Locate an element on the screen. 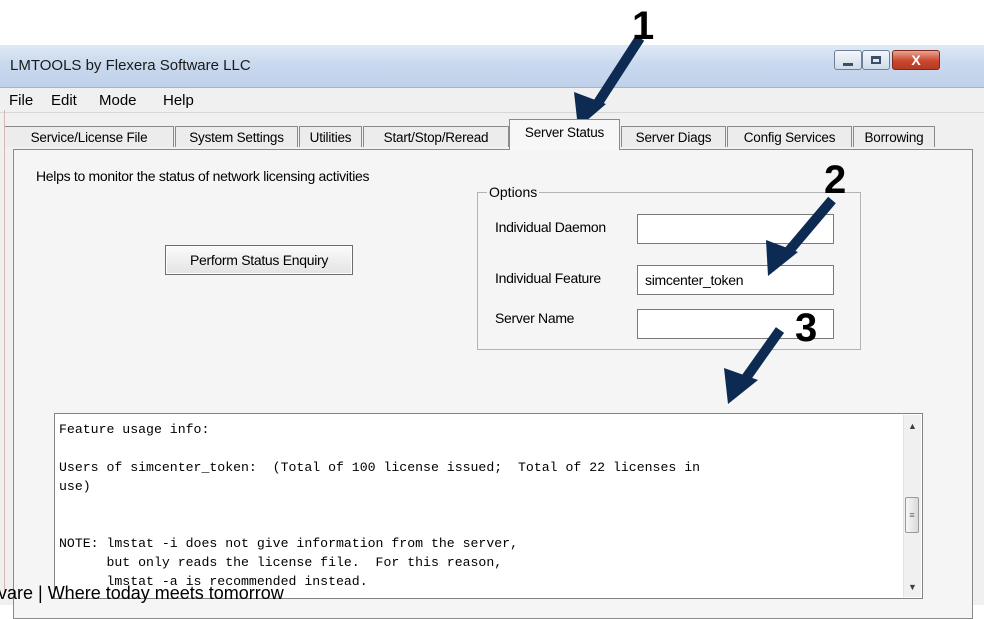  tab-utilities: Utilities is located at coordinates (330, 136).